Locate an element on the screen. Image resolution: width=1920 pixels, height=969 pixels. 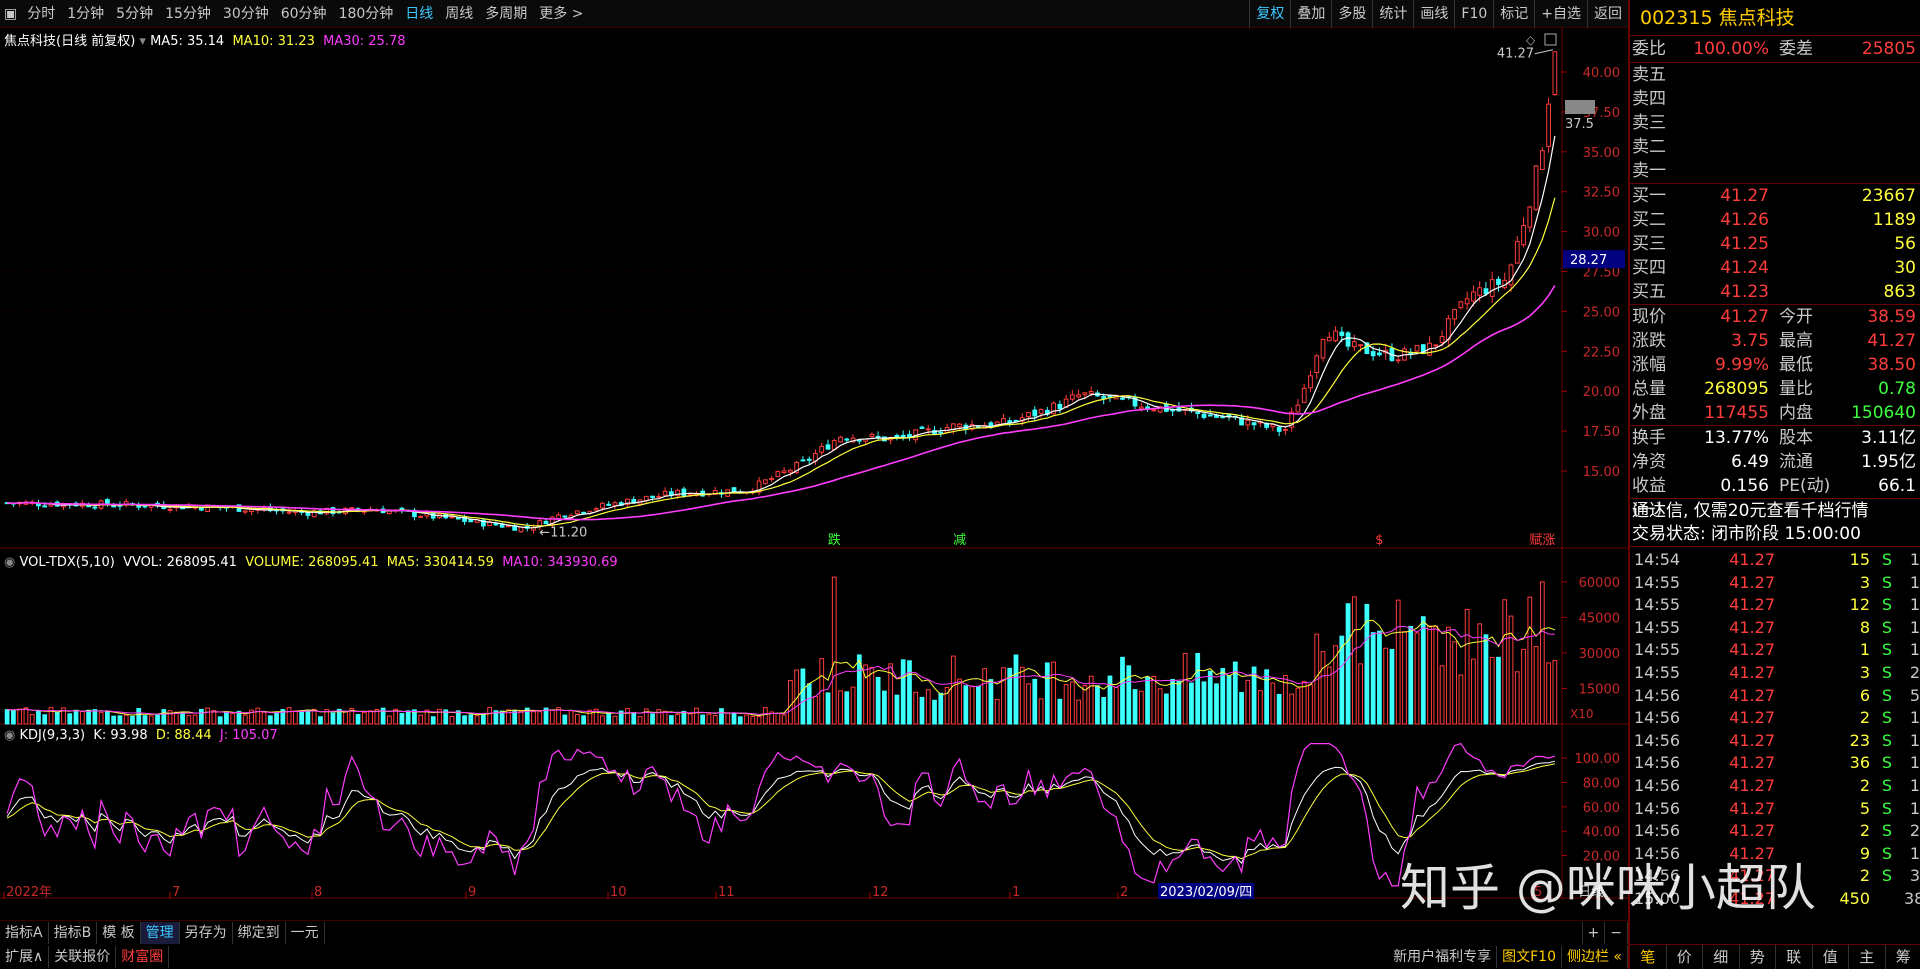
quote-tab-6: 主 is located at coordinates (1867, 957).